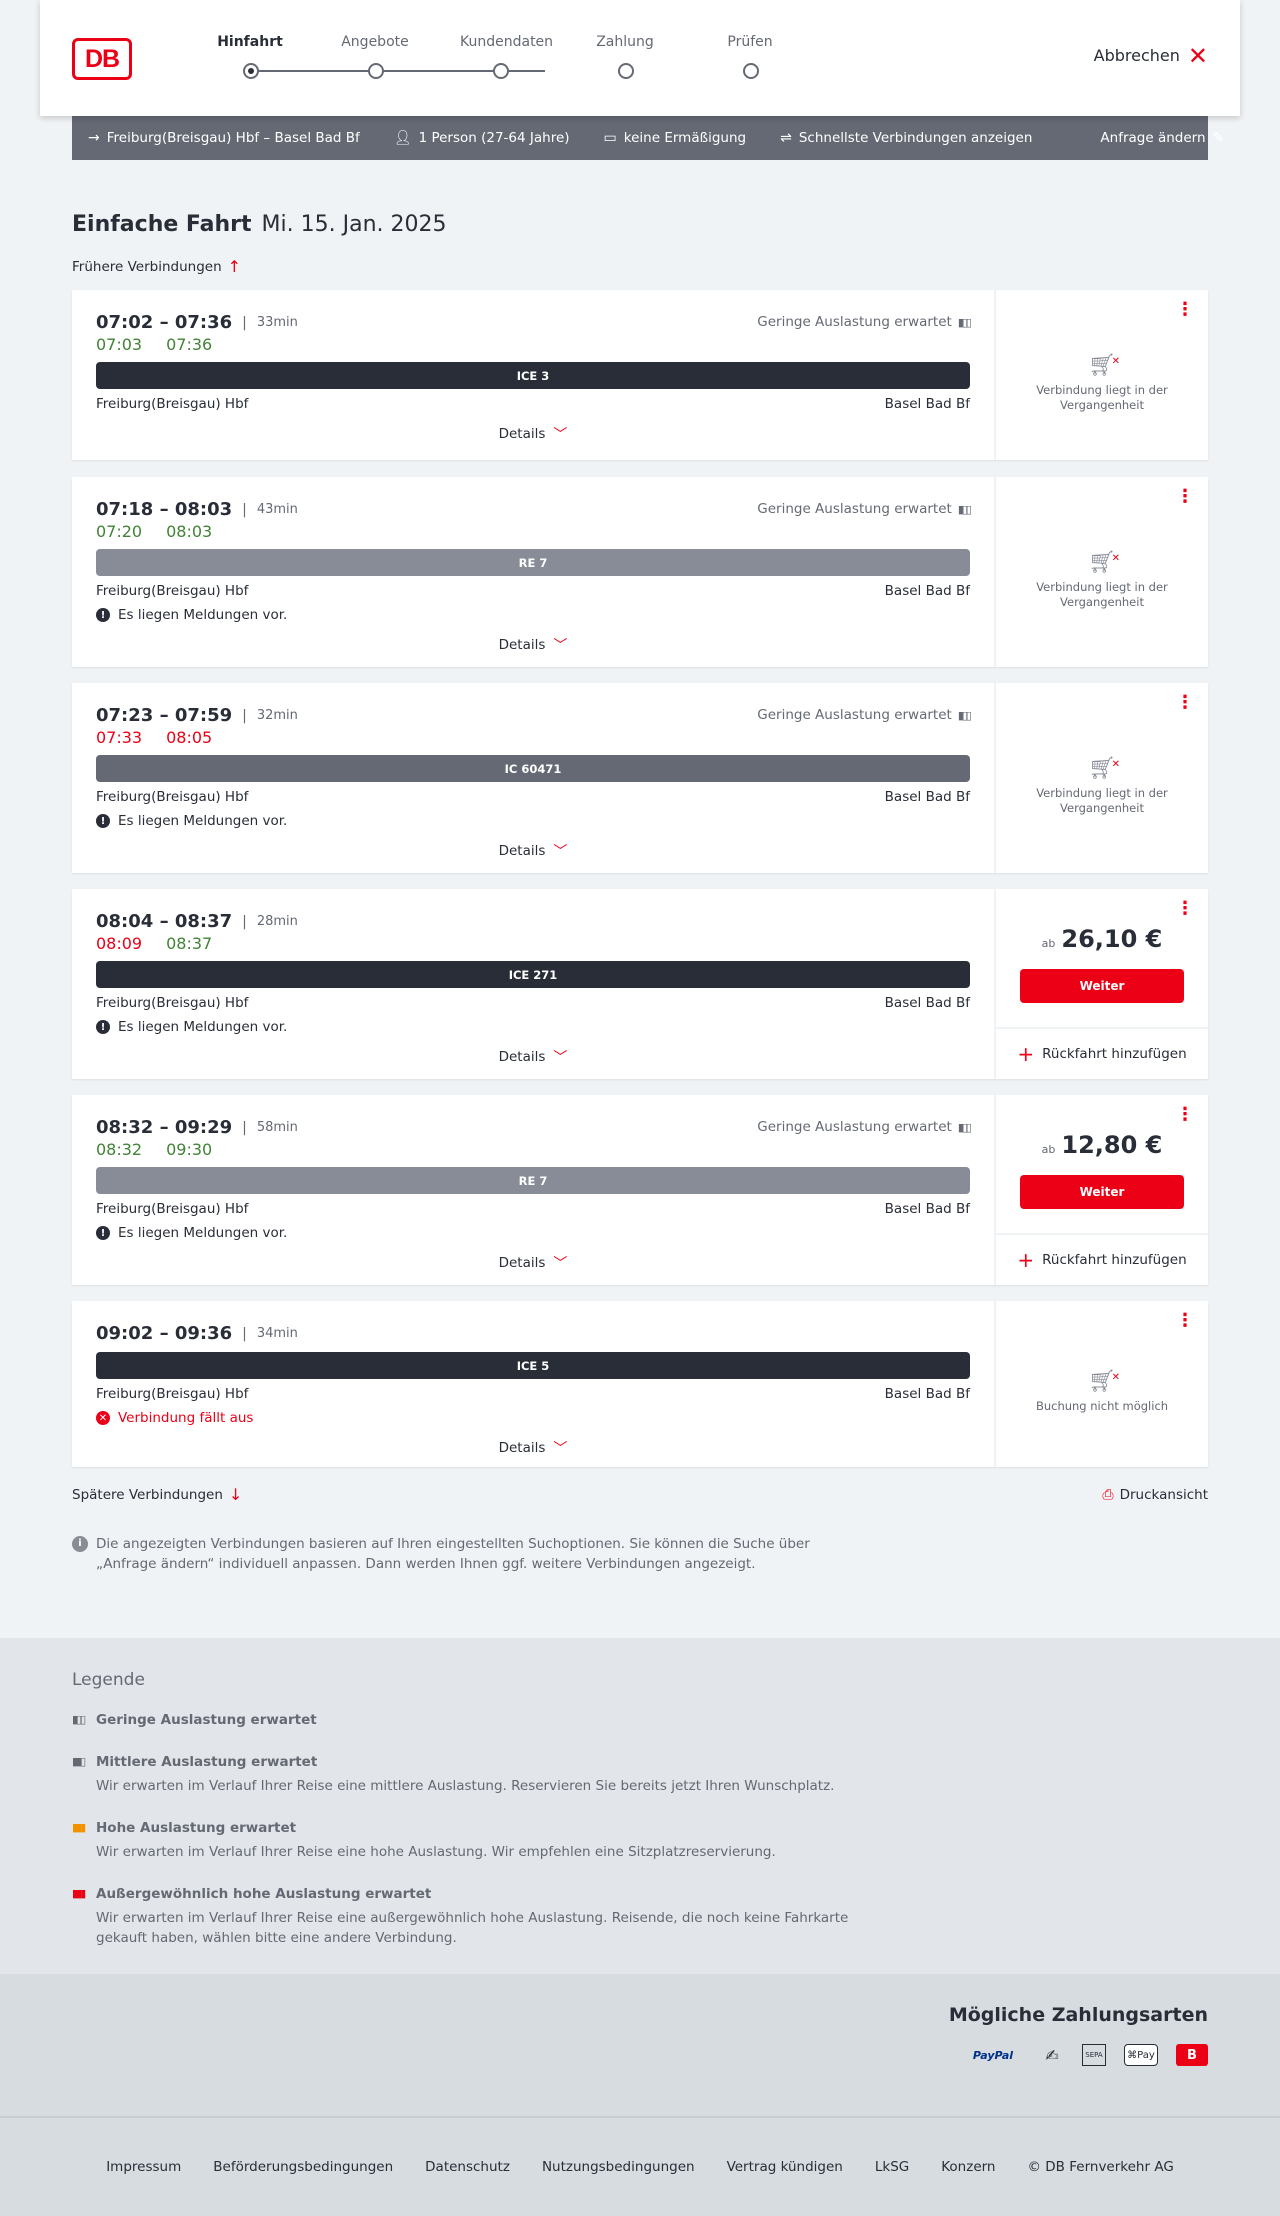 This screenshot has height=2216, width=1280. Describe the element at coordinates (467, 2167) in the screenshot. I see `footer-datenschutz: Datenschutz` at that location.